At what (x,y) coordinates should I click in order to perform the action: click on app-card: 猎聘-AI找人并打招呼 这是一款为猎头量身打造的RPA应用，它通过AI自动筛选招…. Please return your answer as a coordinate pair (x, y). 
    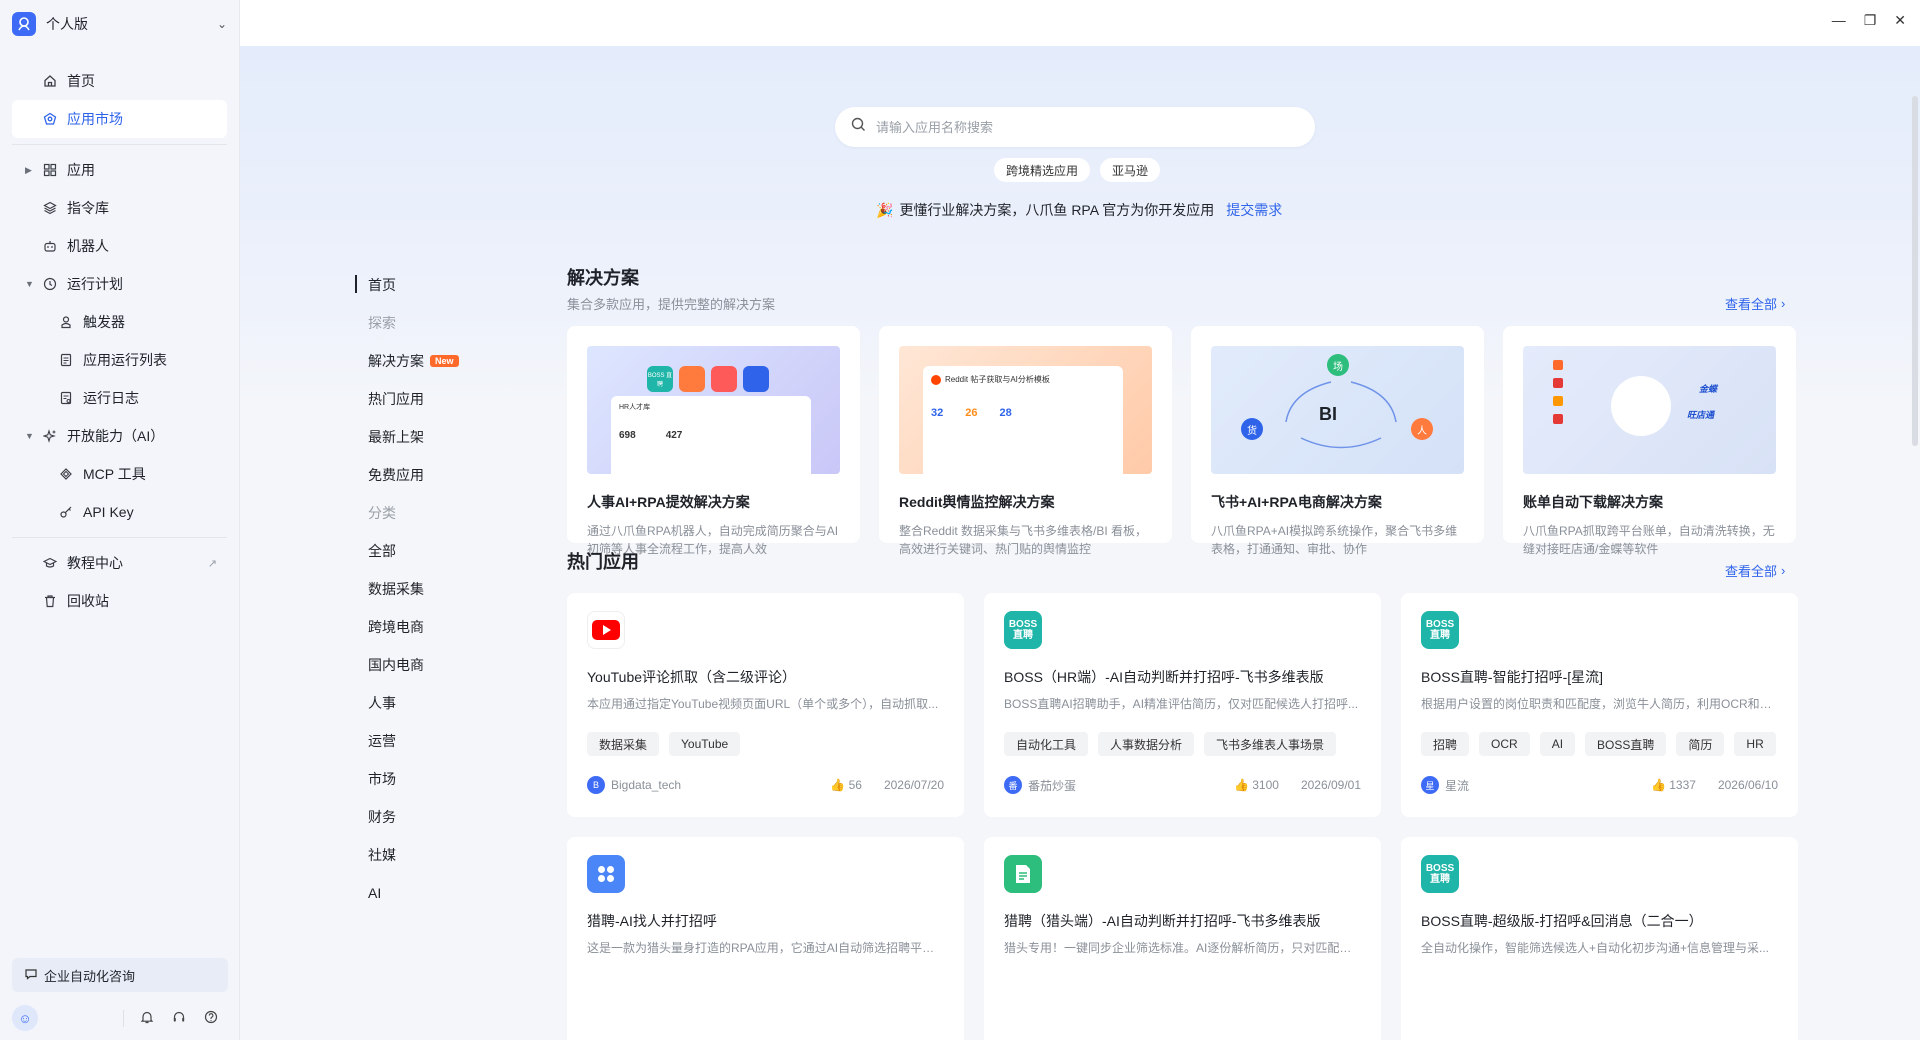
    Looking at the image, I should click on (765, 938).